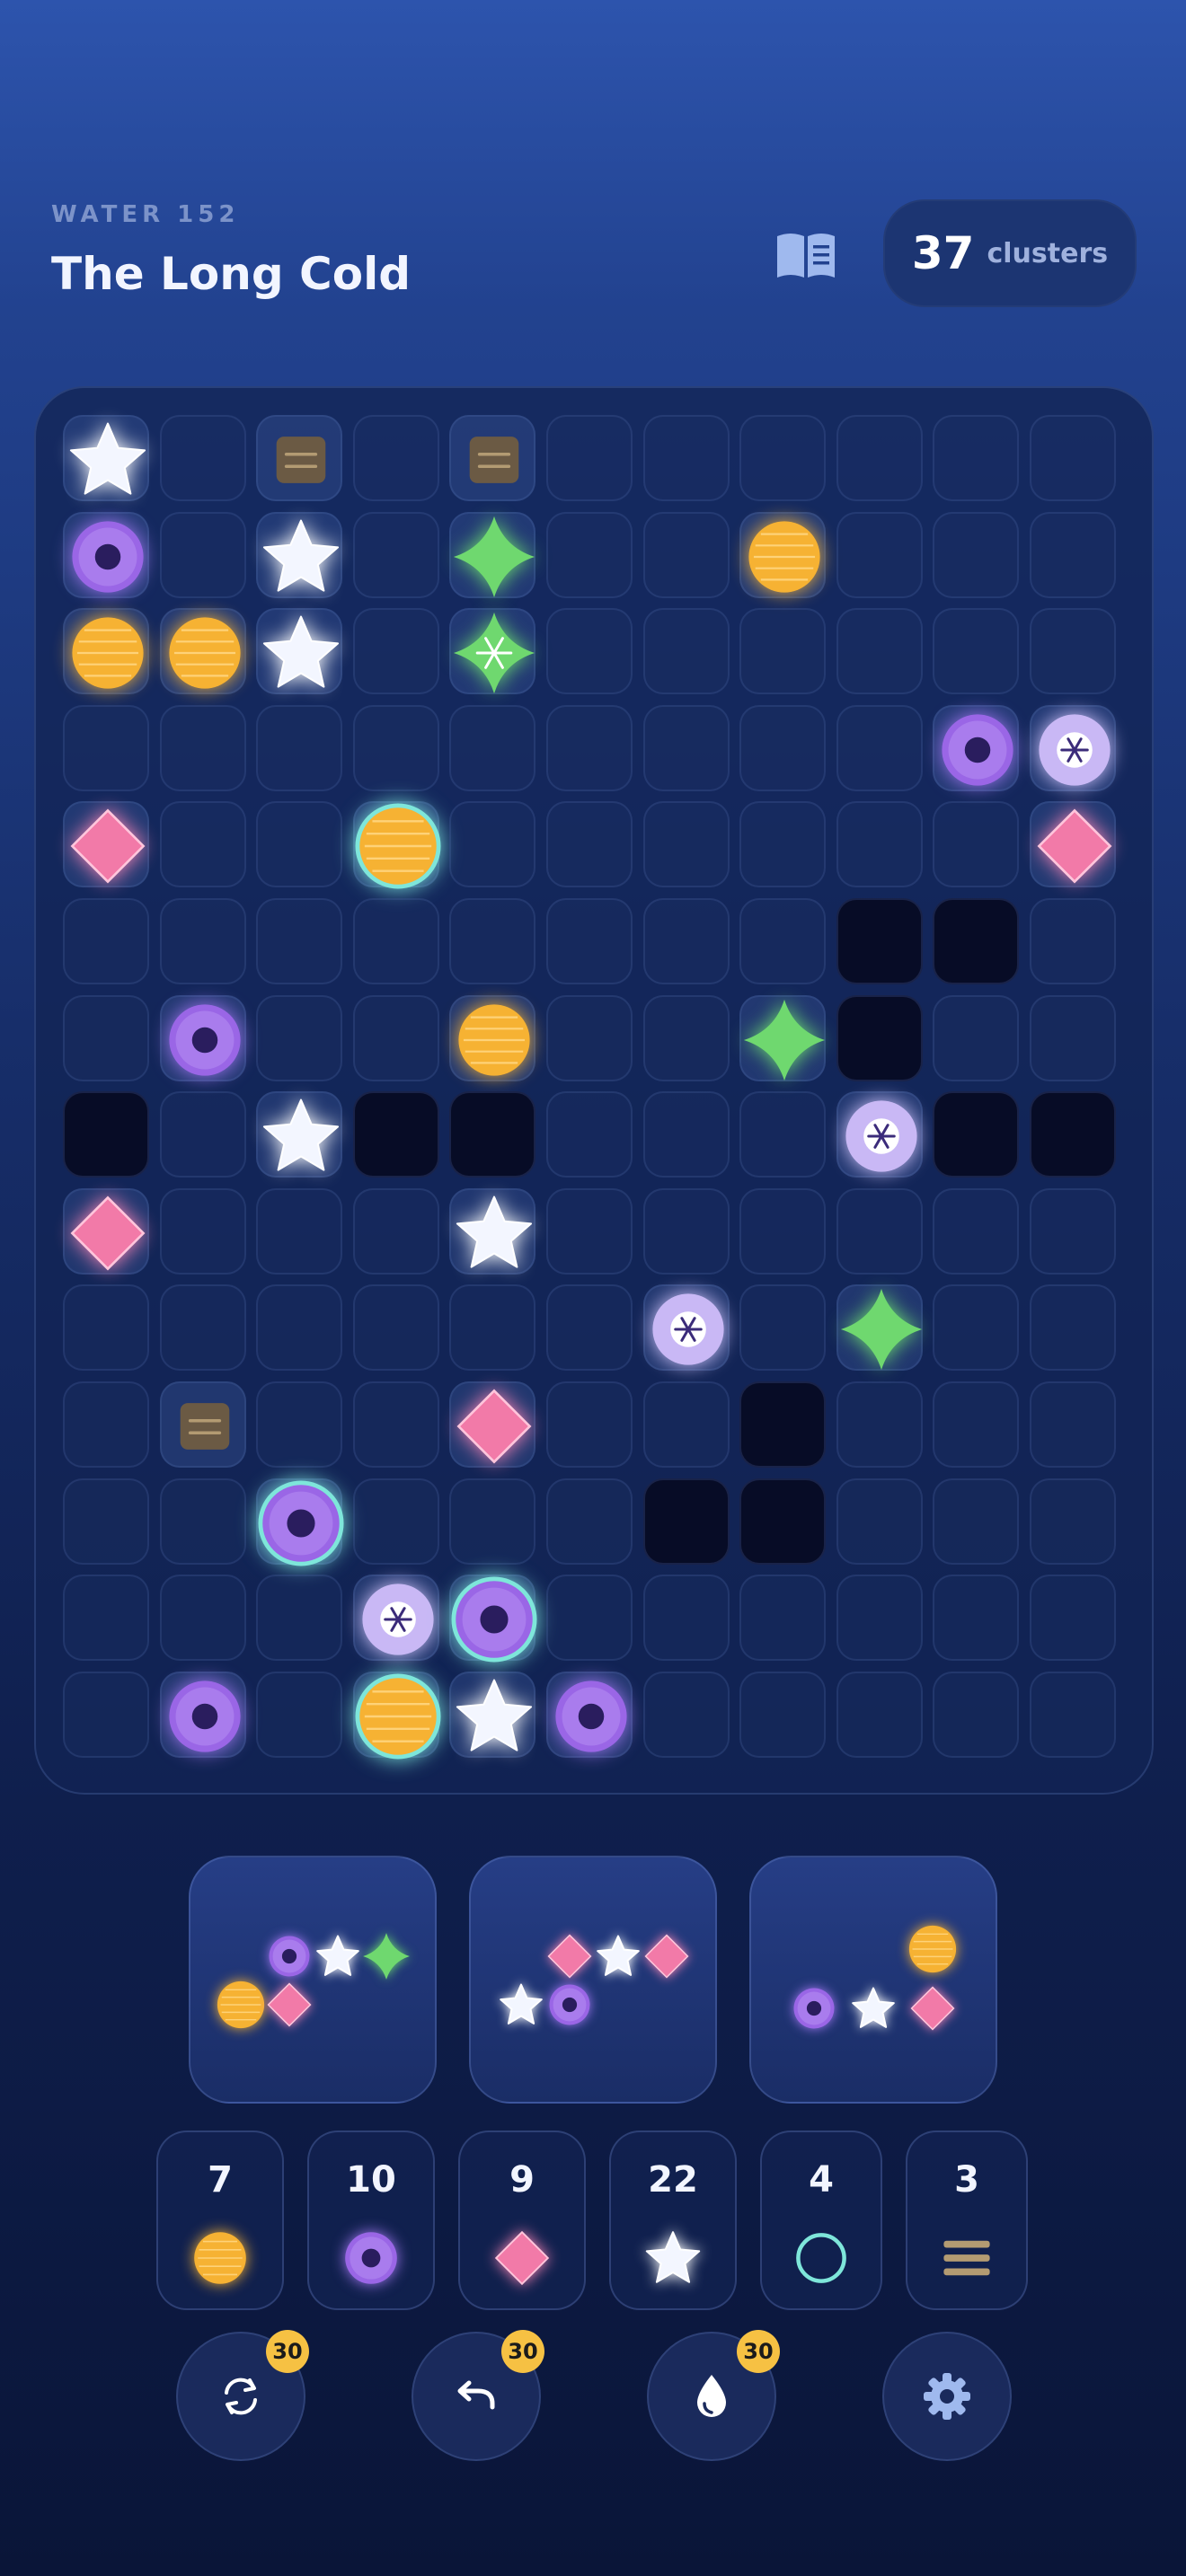  Describe the element at coordinates (713, 2395) in the screenshot. I see `drop-button: 30` at that location.